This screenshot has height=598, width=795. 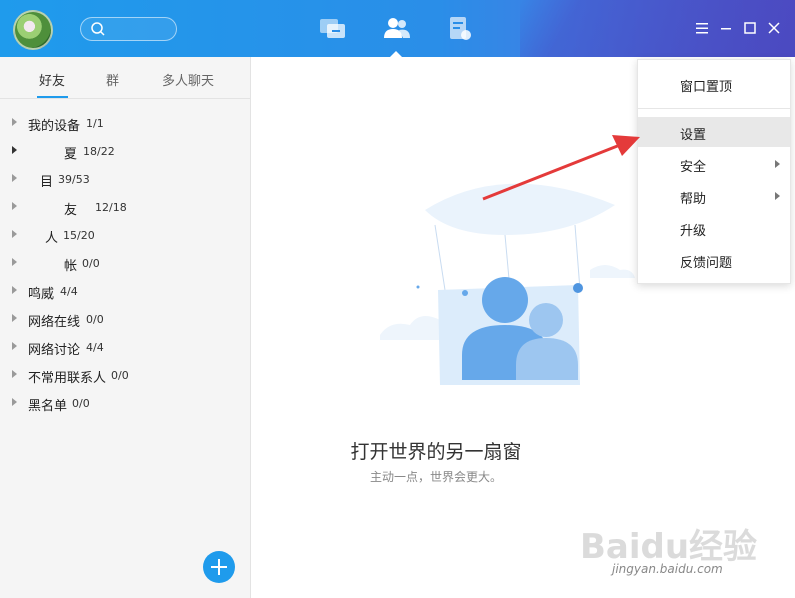 I want to click on group-name: 人, so click(x=52, y=238).